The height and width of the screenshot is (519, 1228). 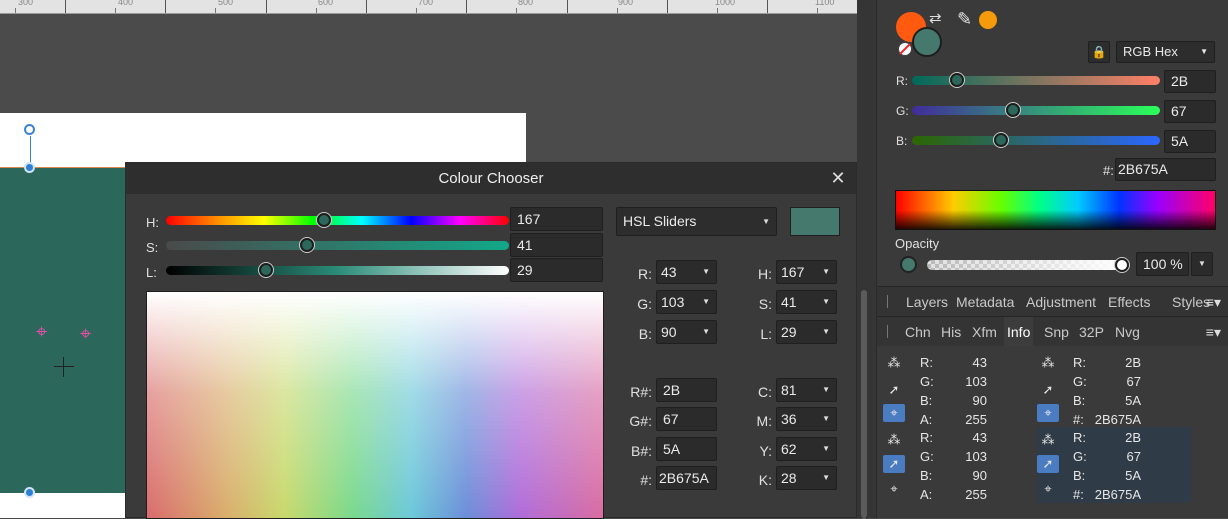 What do you see at coordinates (806, 332) in the screenshot?
I see `lightness-field: 29 ▼` at bounding box center [806, 332].